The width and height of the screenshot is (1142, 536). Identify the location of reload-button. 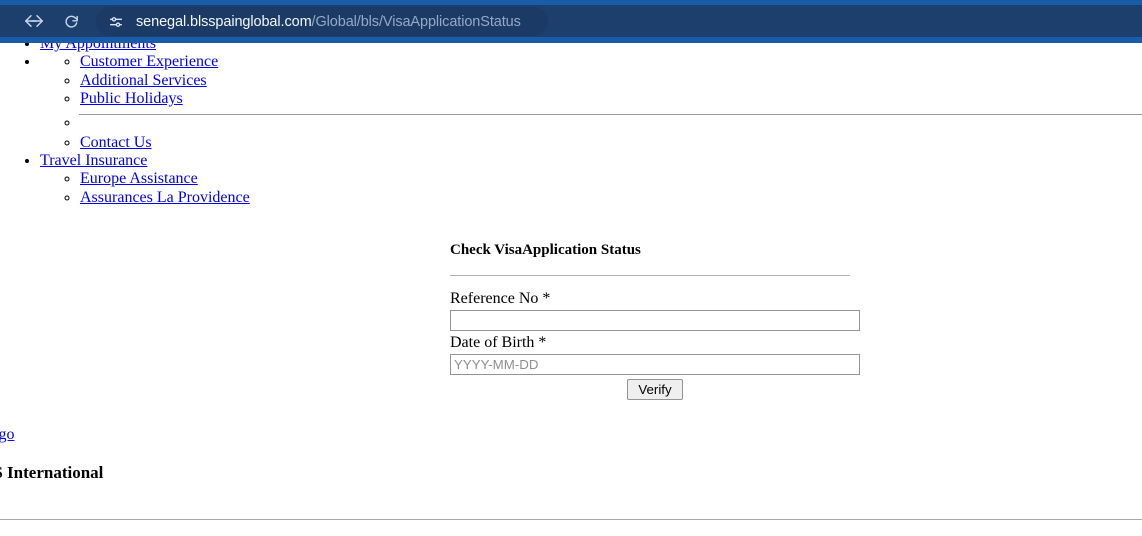
(71, 21).